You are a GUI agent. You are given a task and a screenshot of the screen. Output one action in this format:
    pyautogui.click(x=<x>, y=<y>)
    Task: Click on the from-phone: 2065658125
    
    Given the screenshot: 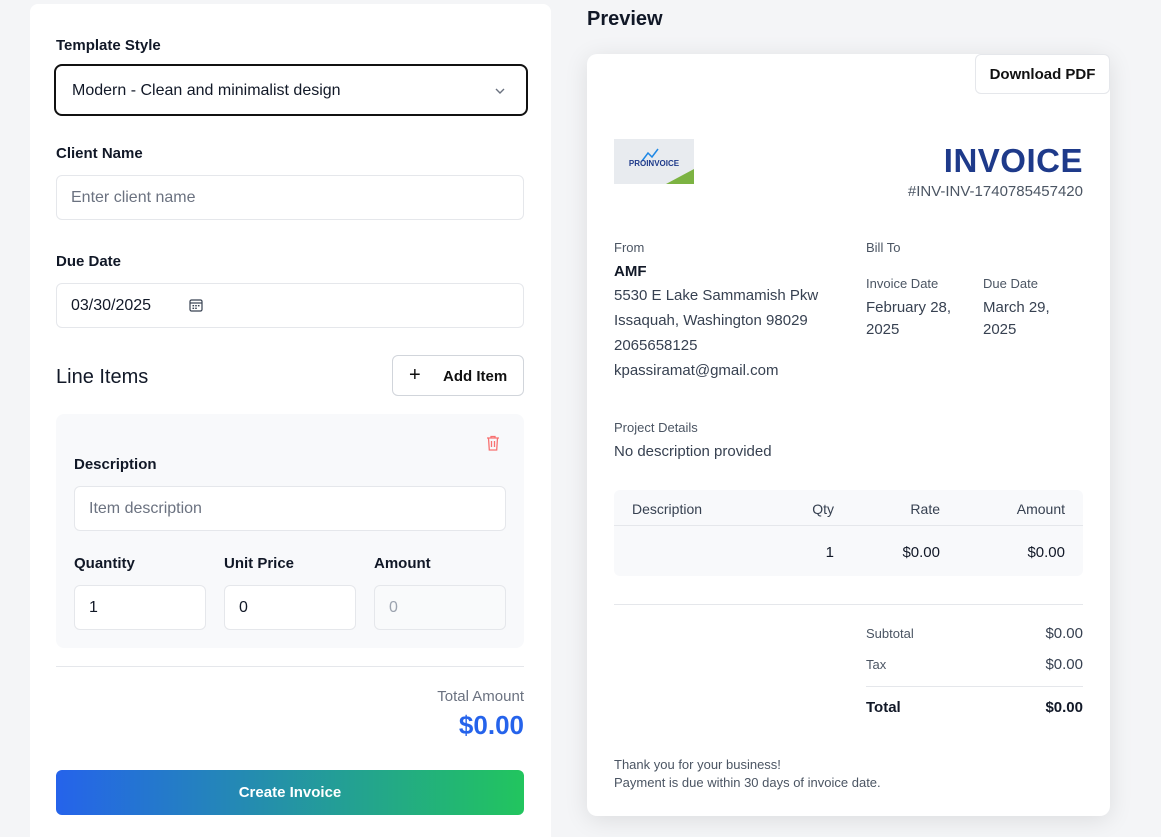 What is the action you would take?
    pyautogui.click(x=656, y=345)
    